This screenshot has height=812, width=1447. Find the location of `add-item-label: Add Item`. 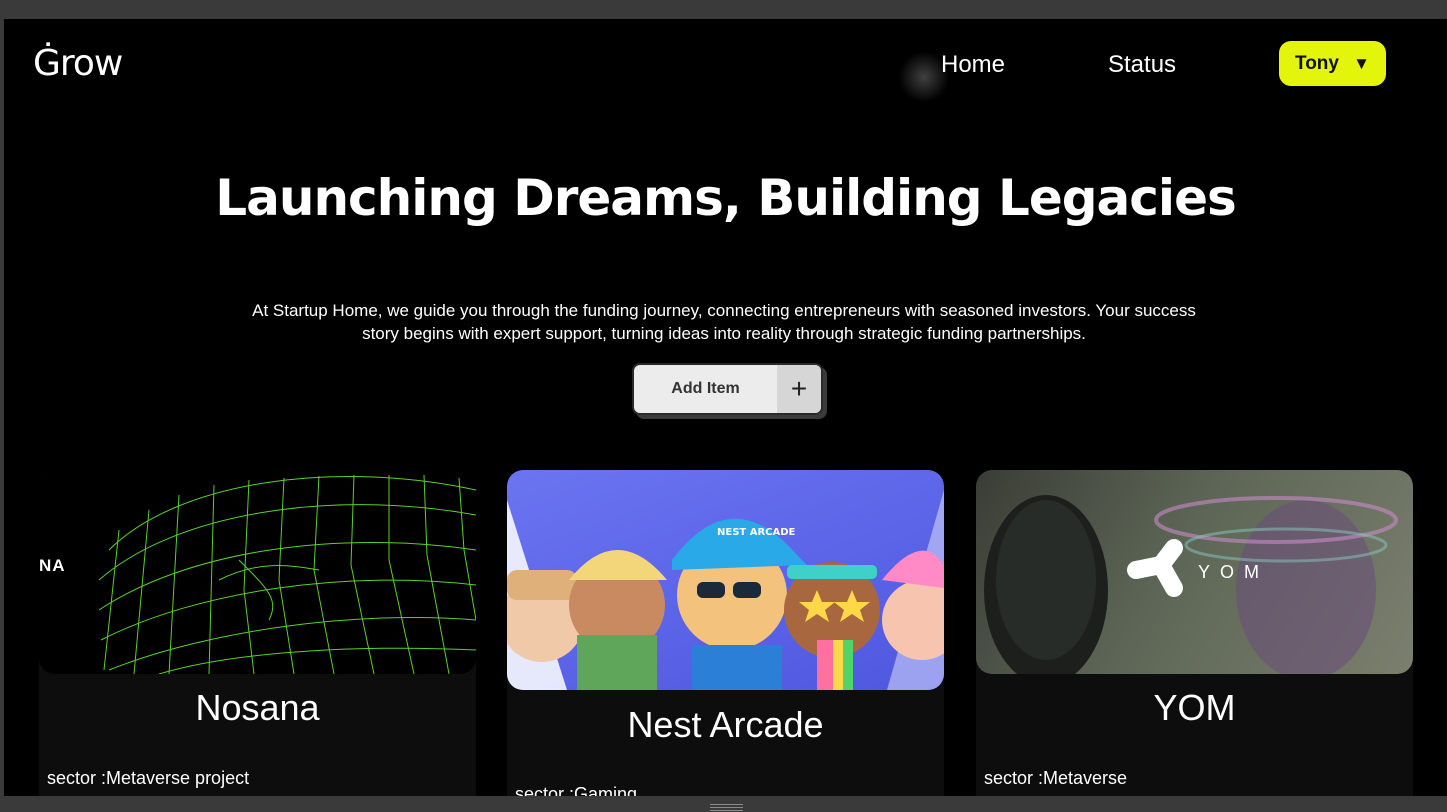

add-item-label: Add Item is located at coordinates (705, 388).